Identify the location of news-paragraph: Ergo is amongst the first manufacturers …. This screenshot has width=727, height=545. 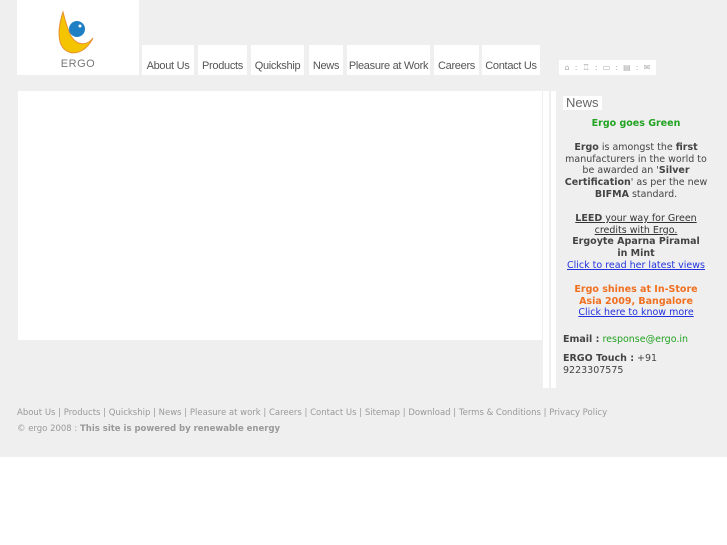
(636, 170).